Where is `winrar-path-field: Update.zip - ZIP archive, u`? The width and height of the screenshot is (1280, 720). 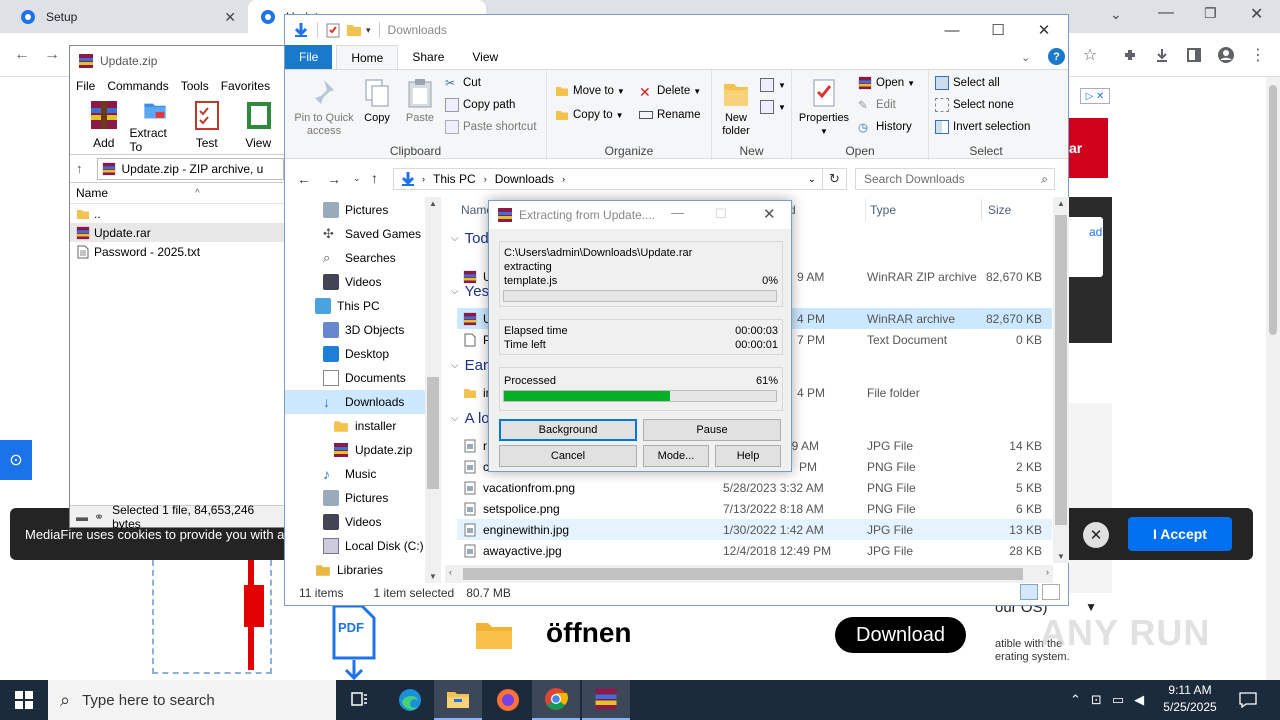
winrar-path-field: Update.zip - ZIP archive, u is located at coordinates (190, 168).